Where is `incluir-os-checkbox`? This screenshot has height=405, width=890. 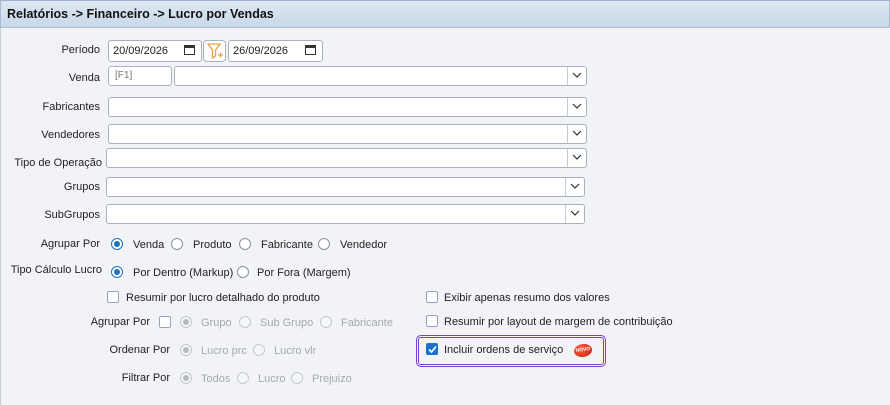
incluir-os-checkbox is located at coordinates (432, 349).